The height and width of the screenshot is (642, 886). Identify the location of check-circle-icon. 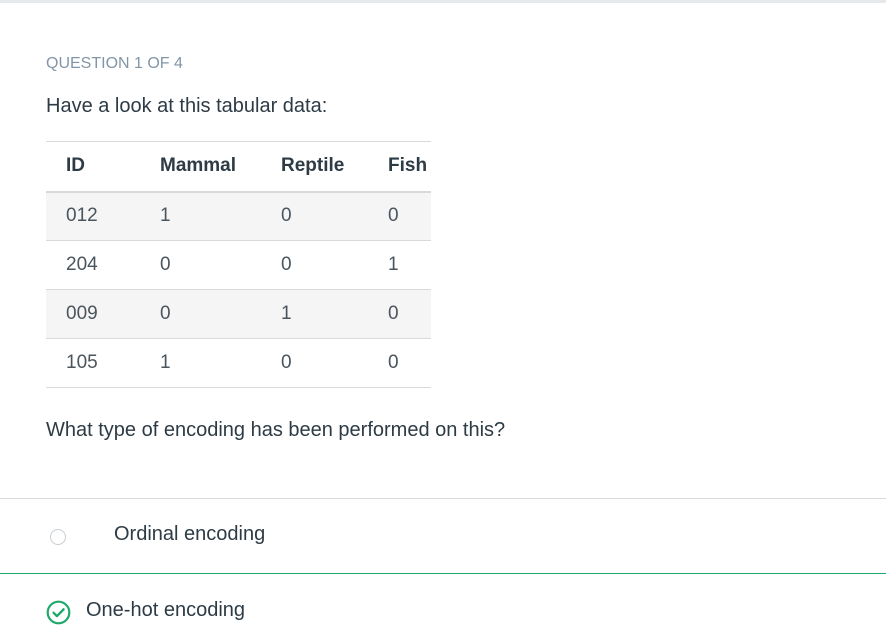
(58, 612).